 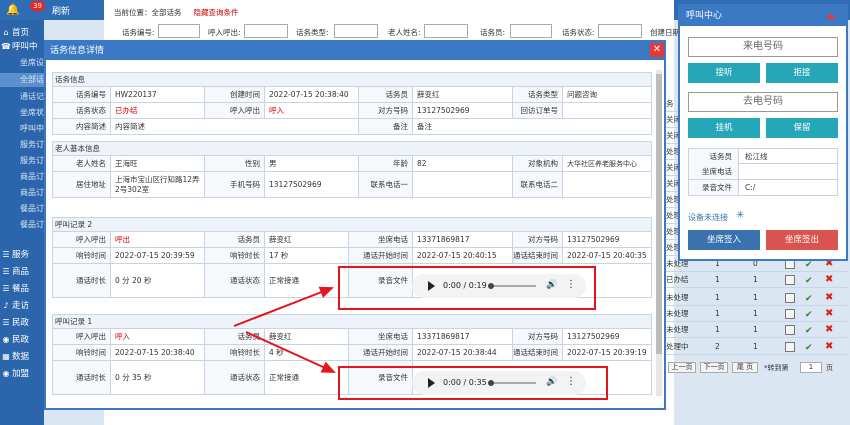 What do you see at coordinates (22, 323) in the screenshot?
I see `sidebar-item-civil: ☰ 民政` at bounding box center [22, 323].